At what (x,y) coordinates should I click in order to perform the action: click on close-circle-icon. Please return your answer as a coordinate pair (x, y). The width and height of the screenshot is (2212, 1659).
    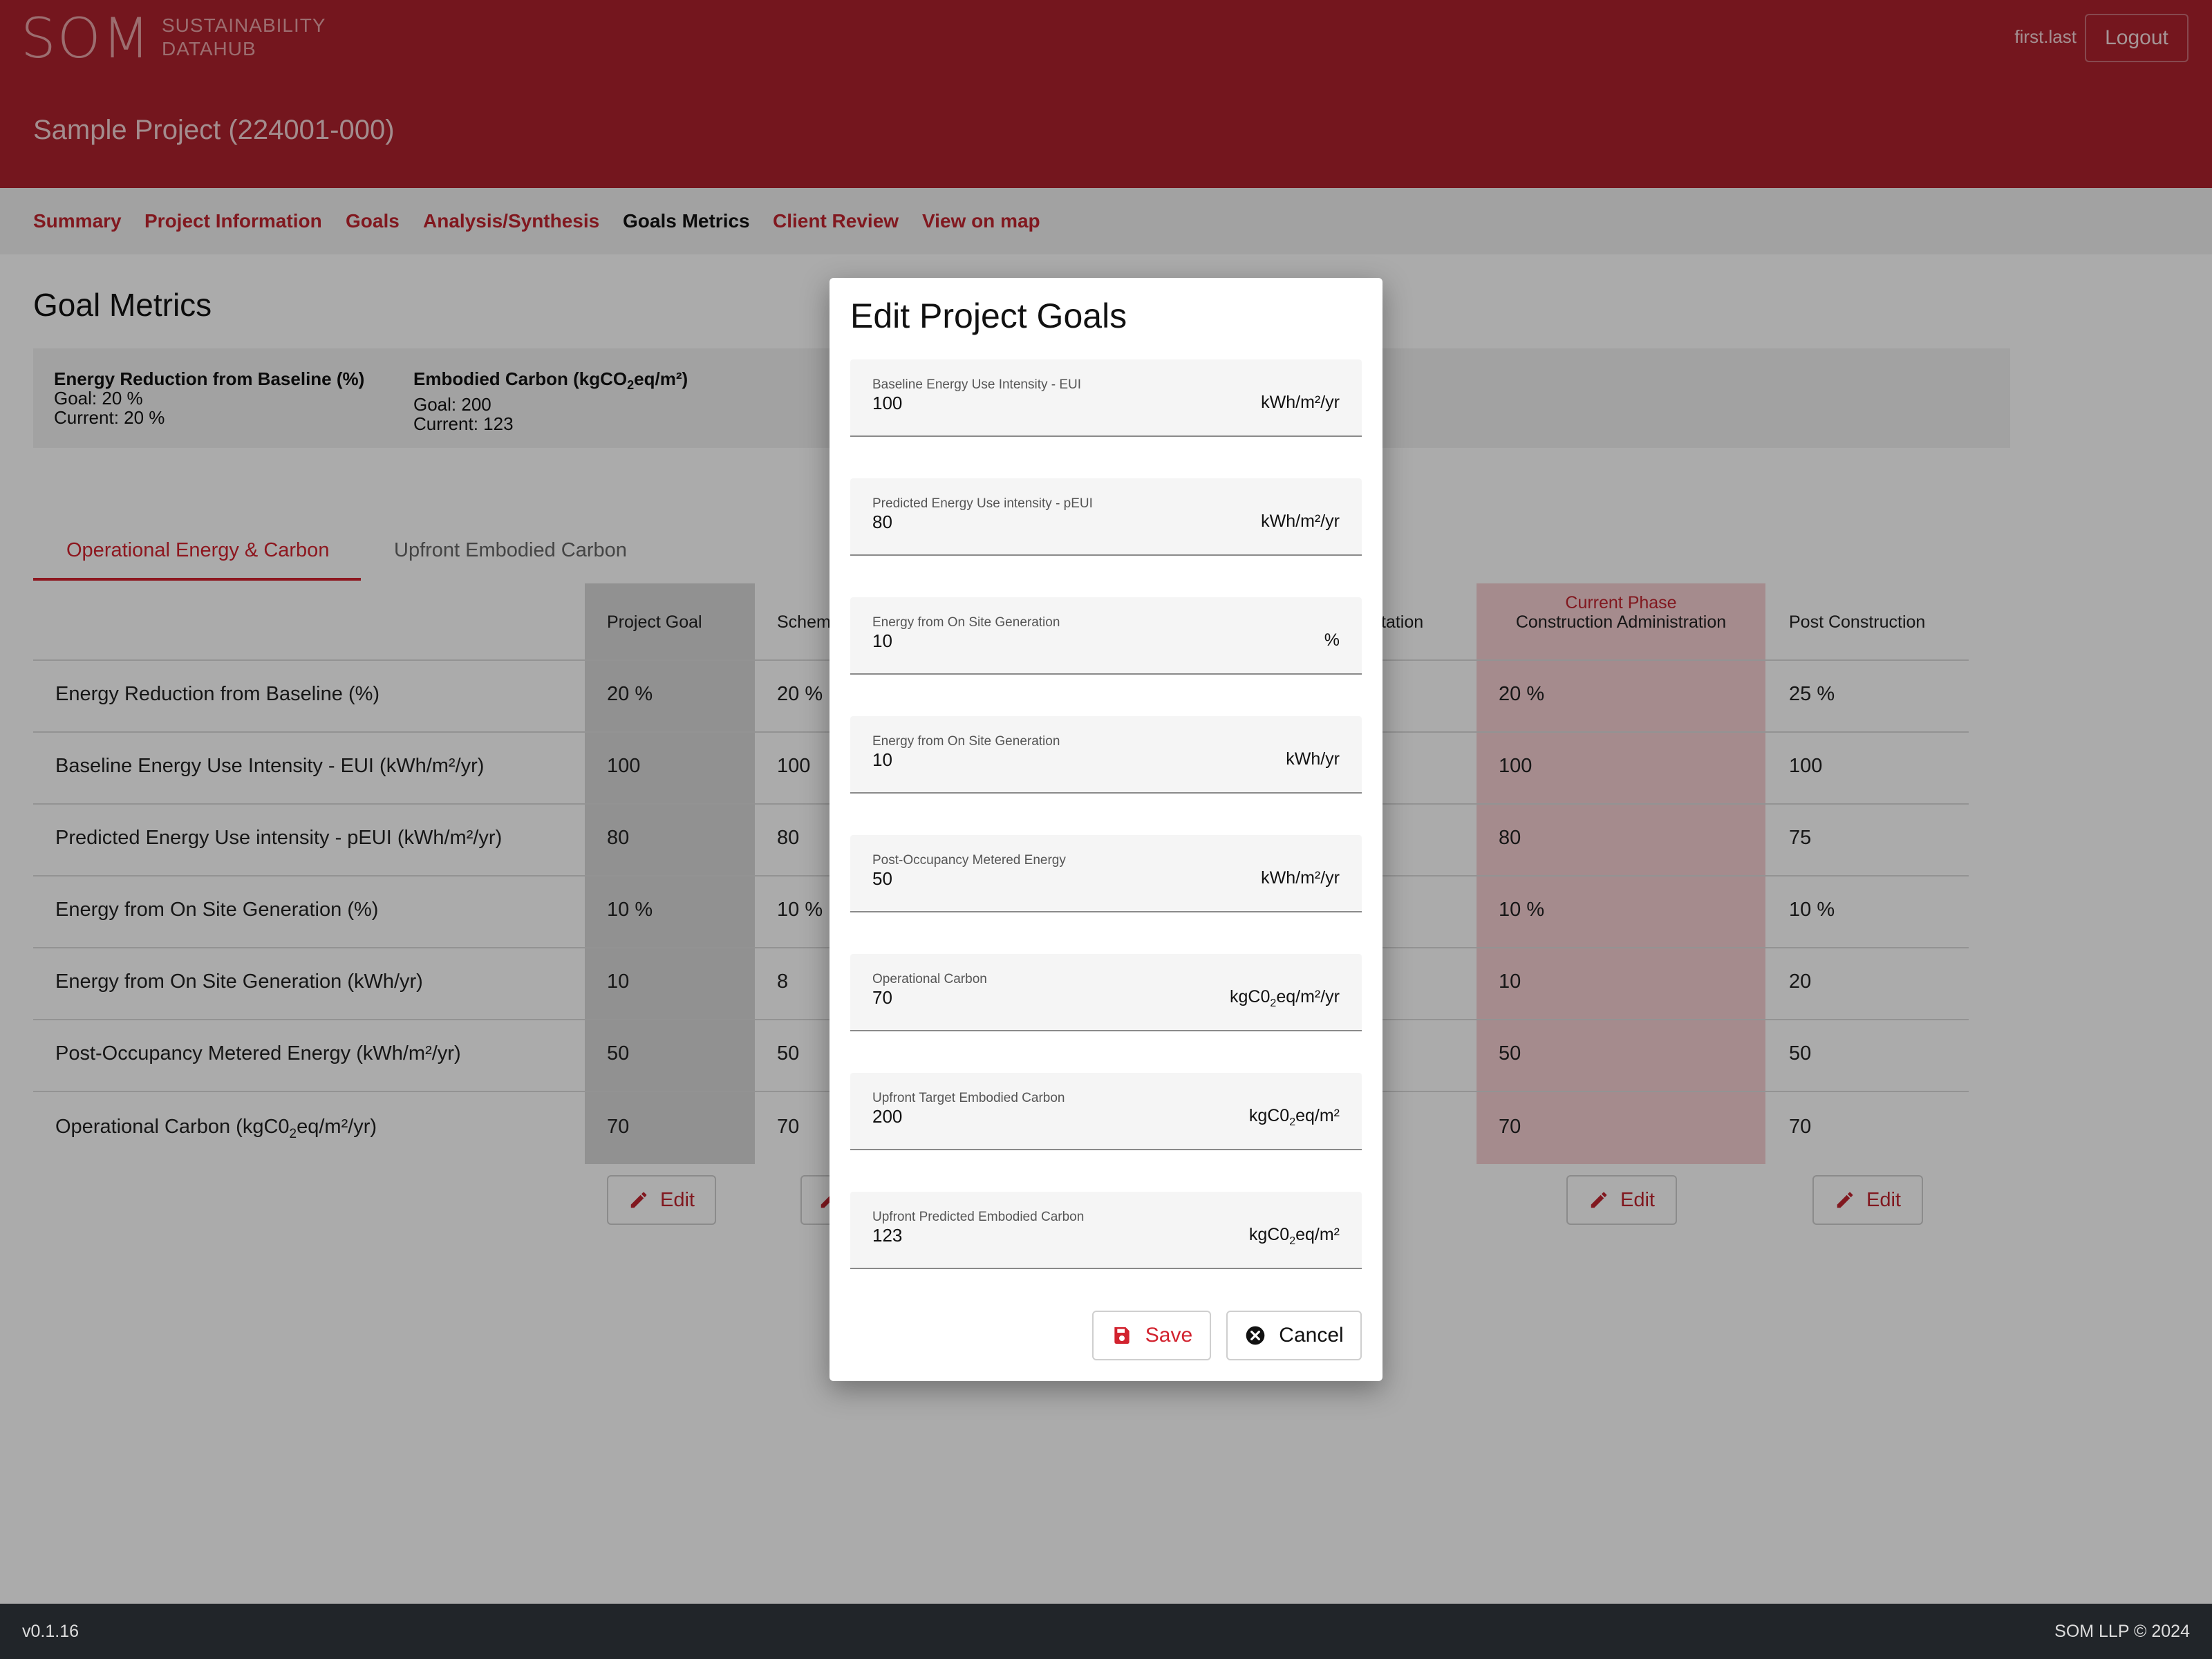
    Looking at the image, I should click on (1255, 1335).